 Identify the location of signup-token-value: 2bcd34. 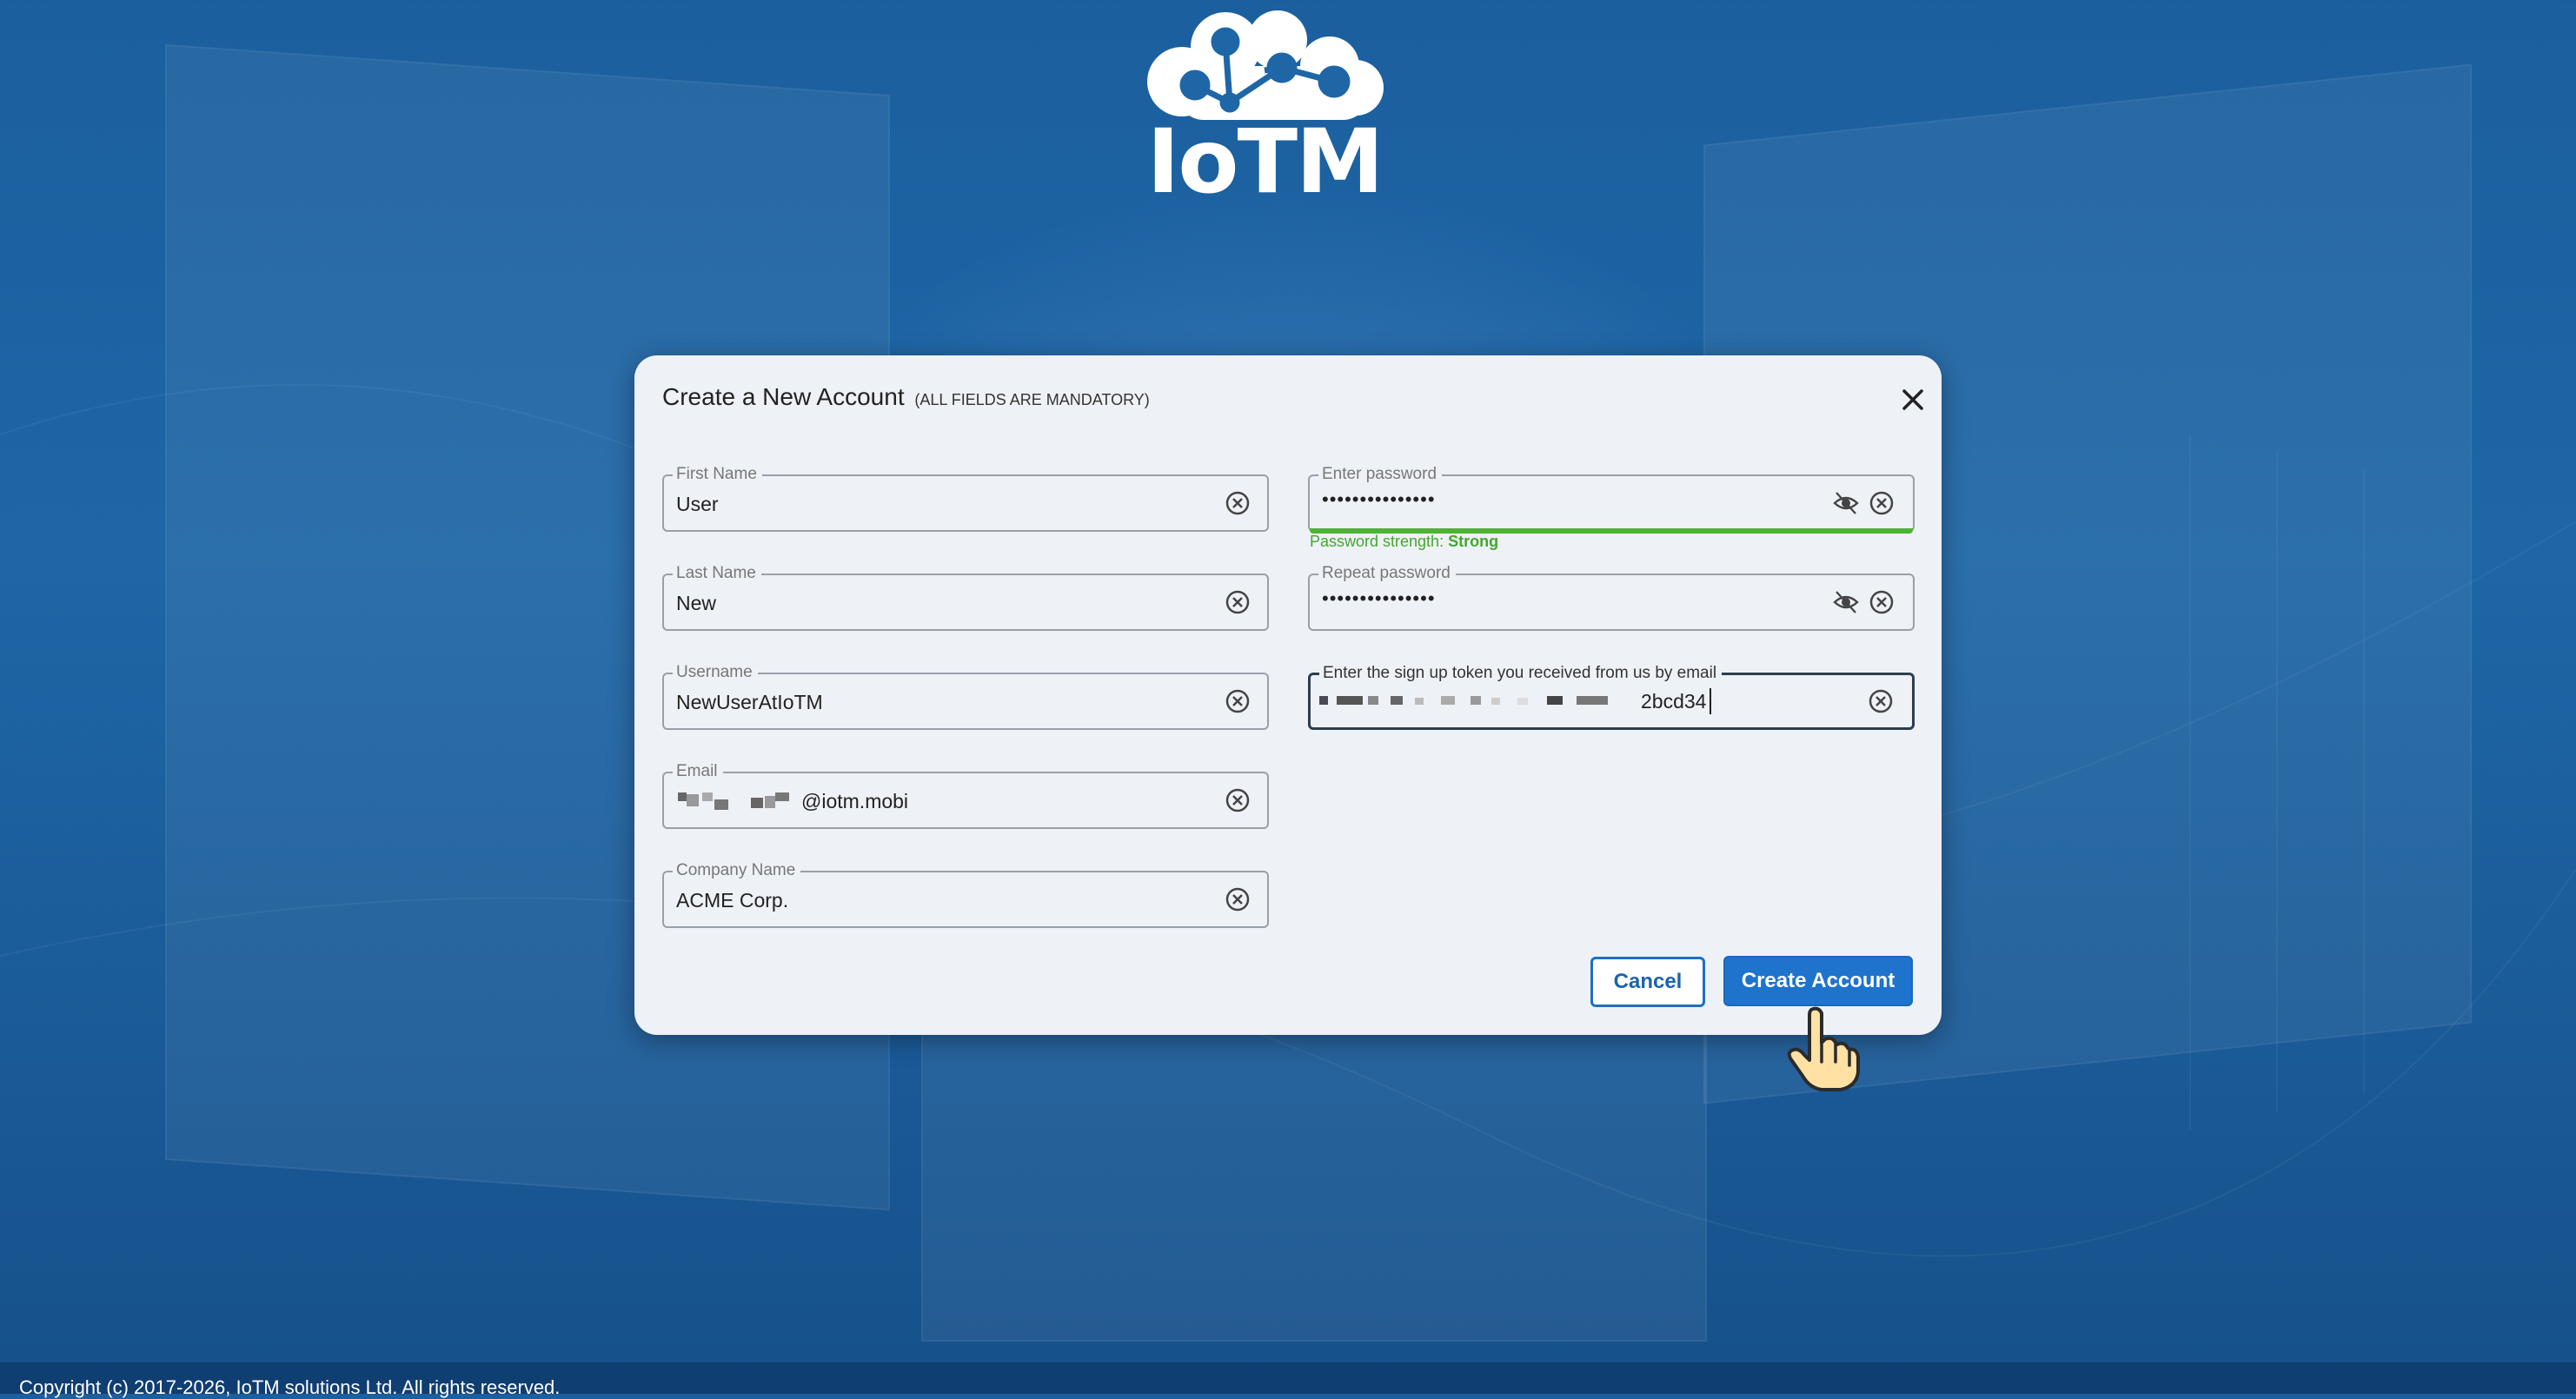
(1674, 701).